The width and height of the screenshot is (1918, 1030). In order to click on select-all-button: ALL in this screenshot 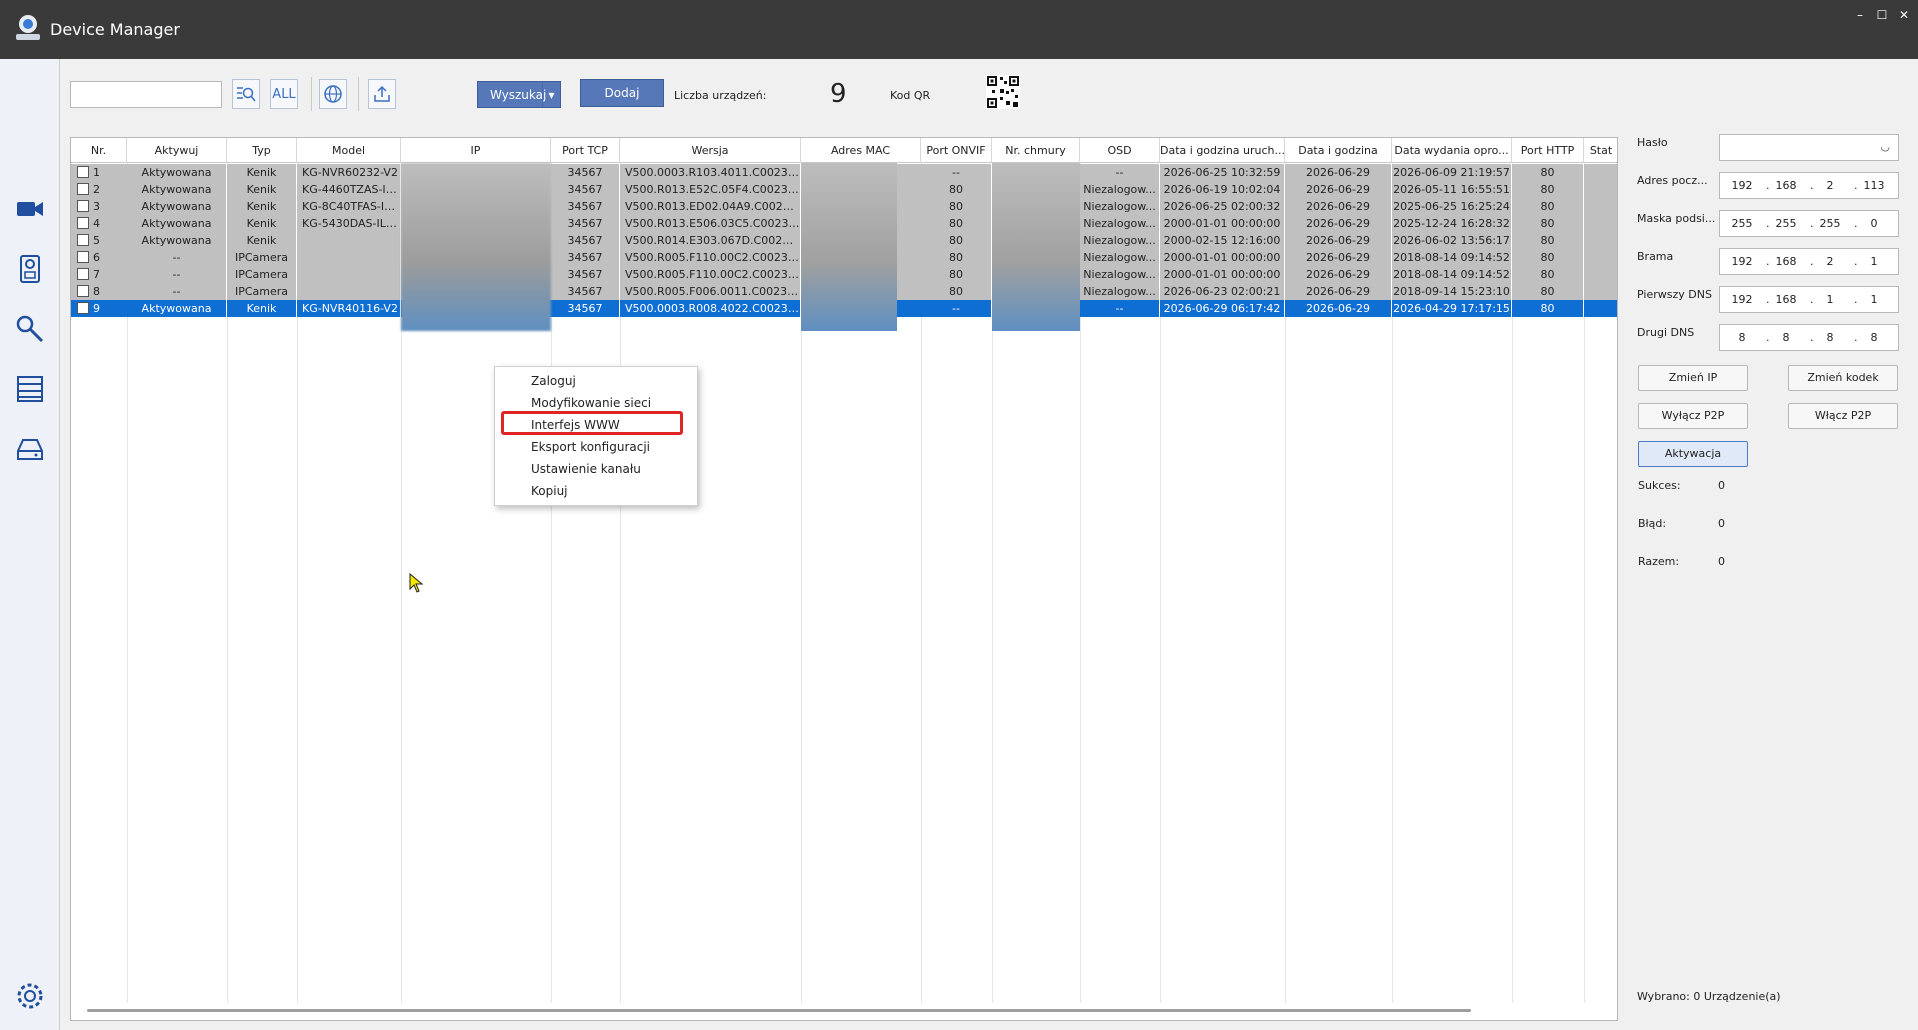, I will do `click(284, 94)`.